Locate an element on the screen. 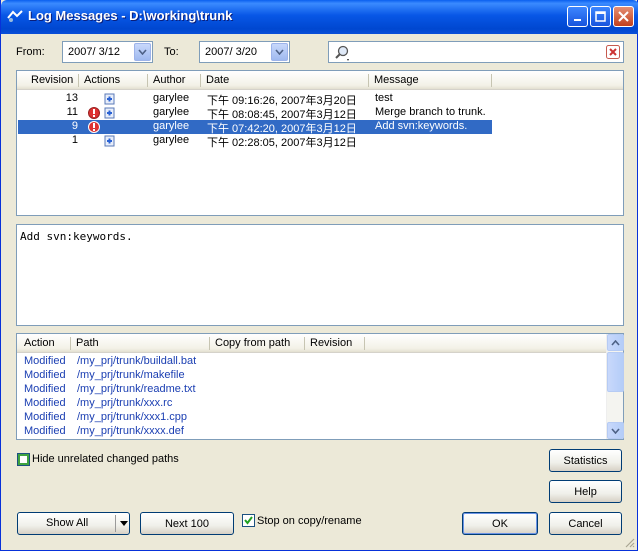 The image size is (638, 551). scroll-down-button is located at coordinates (615, 430).